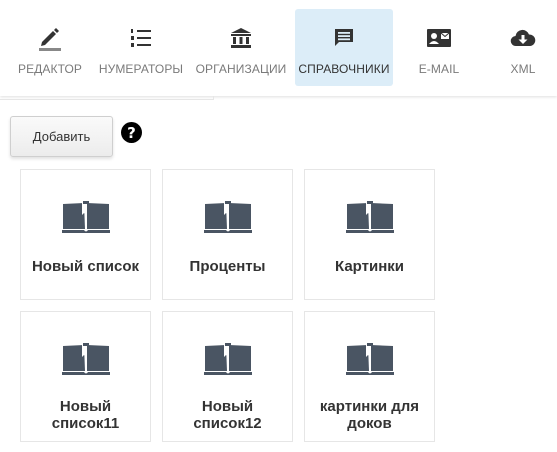 This screenshot has height=452, width=557. Describe the element at coordinates (107, 98) in the screenshot. I see `toolbar-divider` at that location.